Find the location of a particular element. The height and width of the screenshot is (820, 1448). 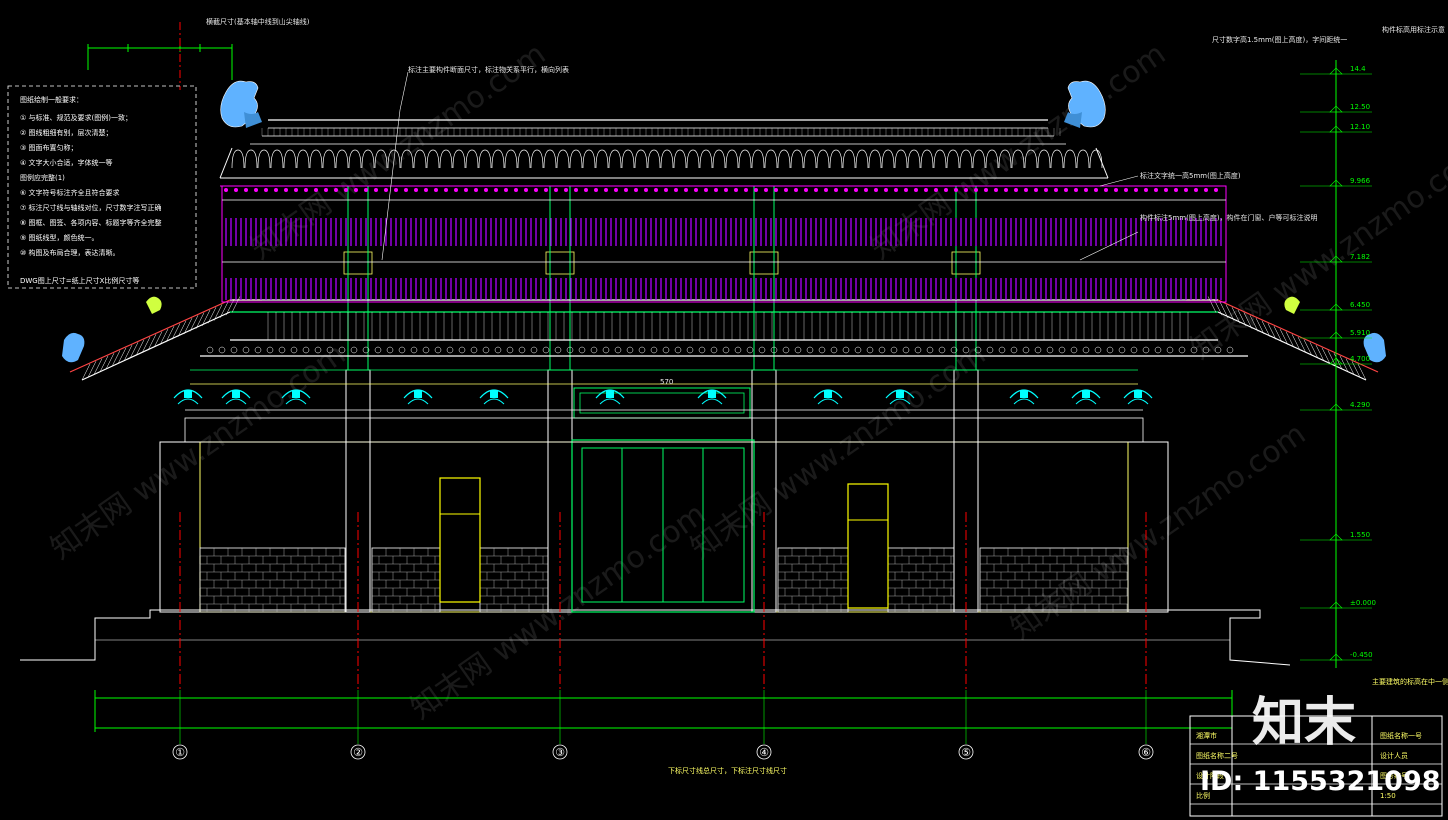

axis-label: ① is located at coordinates (180, 752).